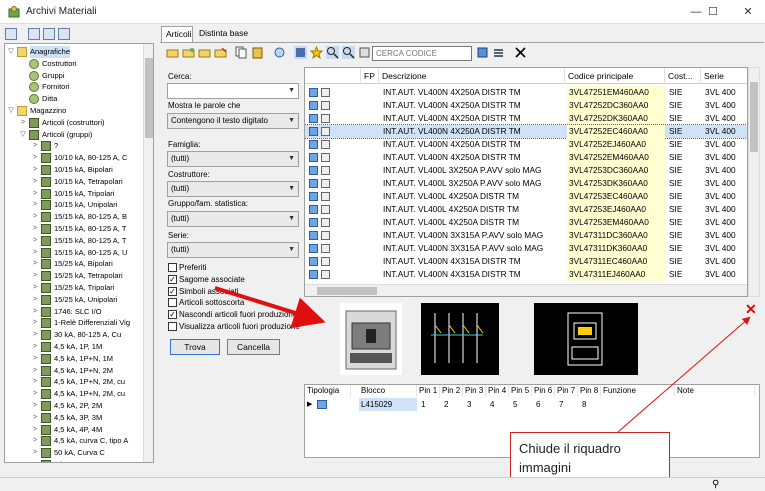  What do you see at coordinates (74, 418) in the screenshot?
I see `tree-item: >4,5 kA, 3P, 3M` at bounding box center [74, 418].